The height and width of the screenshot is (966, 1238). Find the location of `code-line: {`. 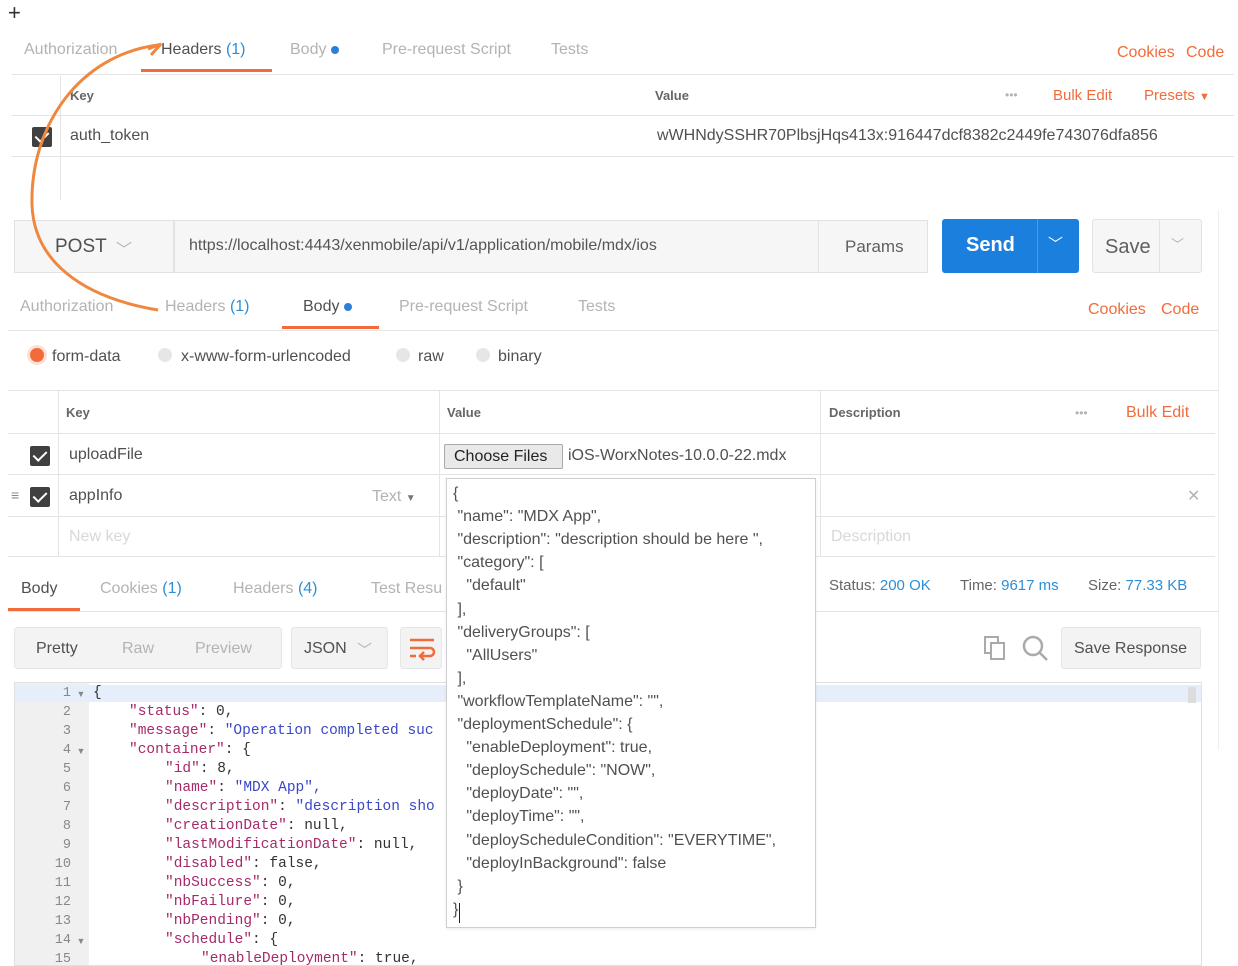

code-line: { is located at coordinates (97, 693).